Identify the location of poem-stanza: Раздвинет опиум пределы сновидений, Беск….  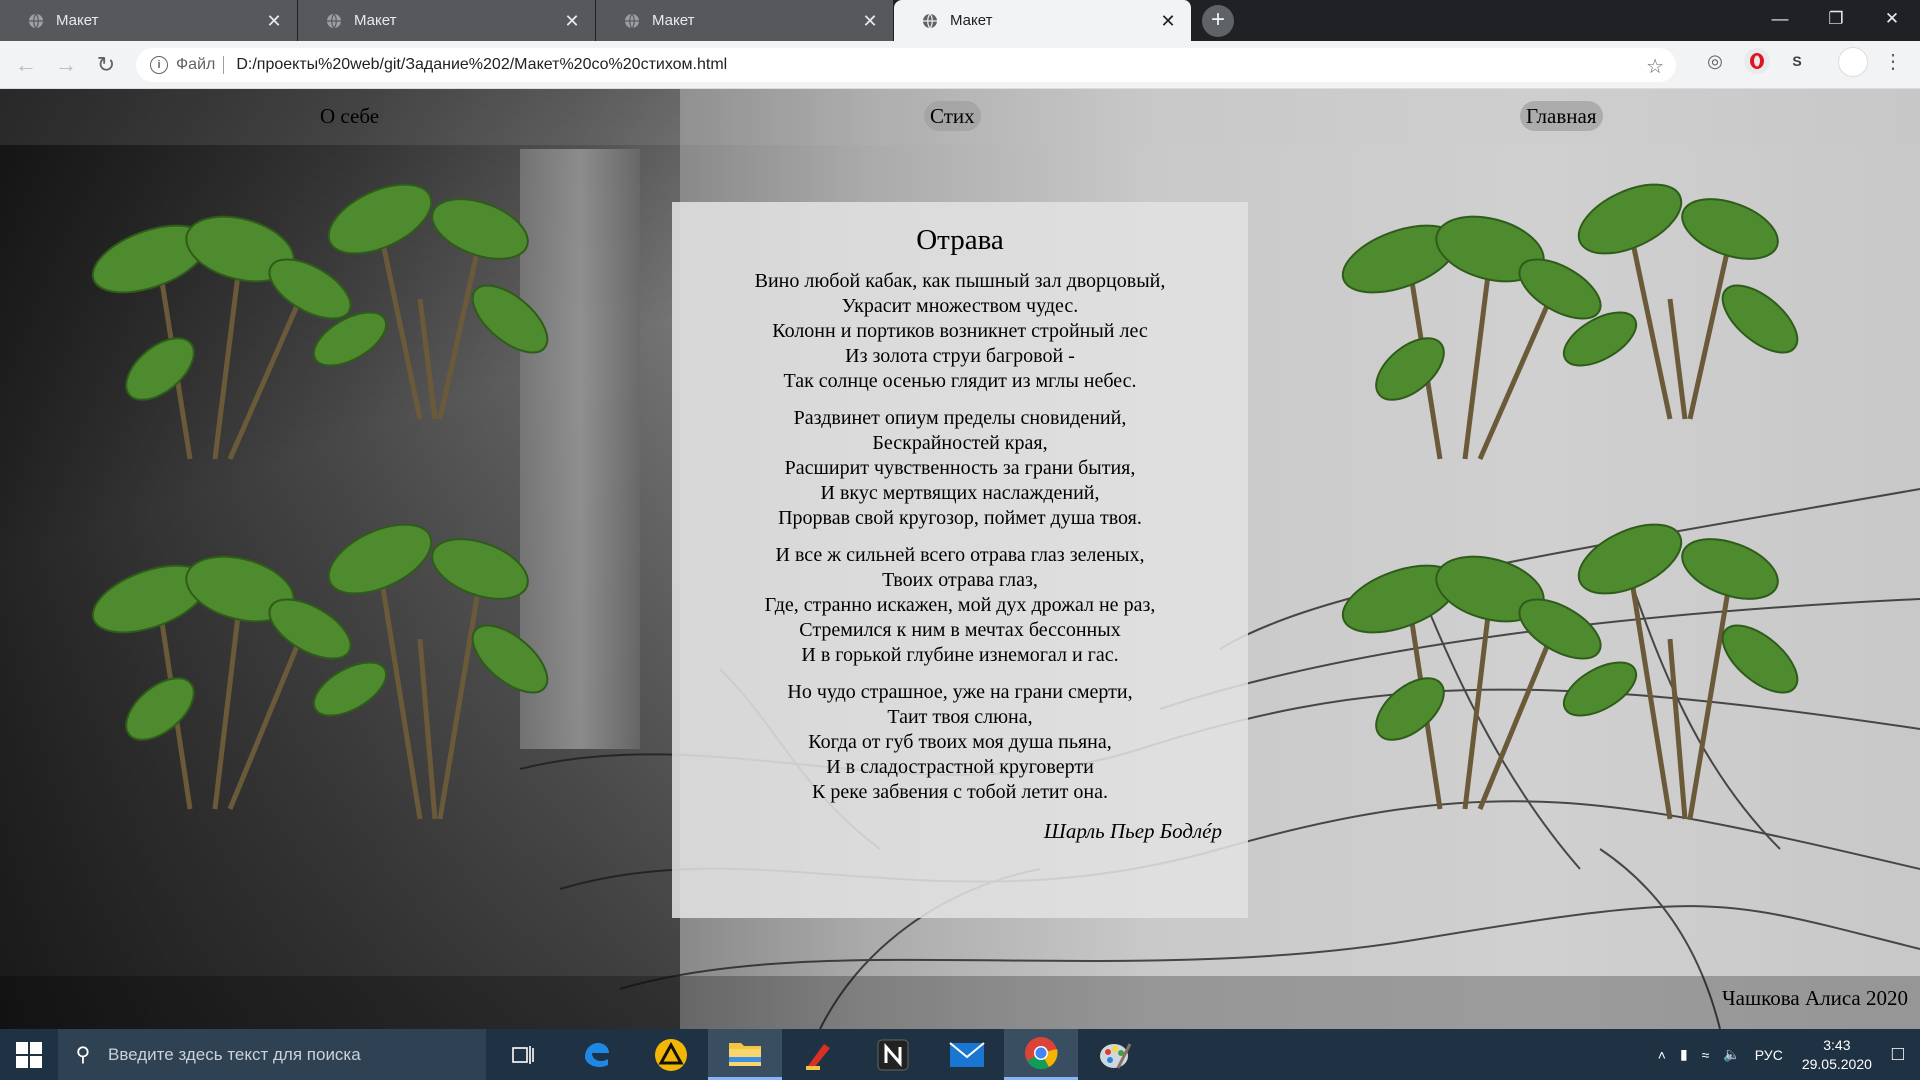
(960, 468).